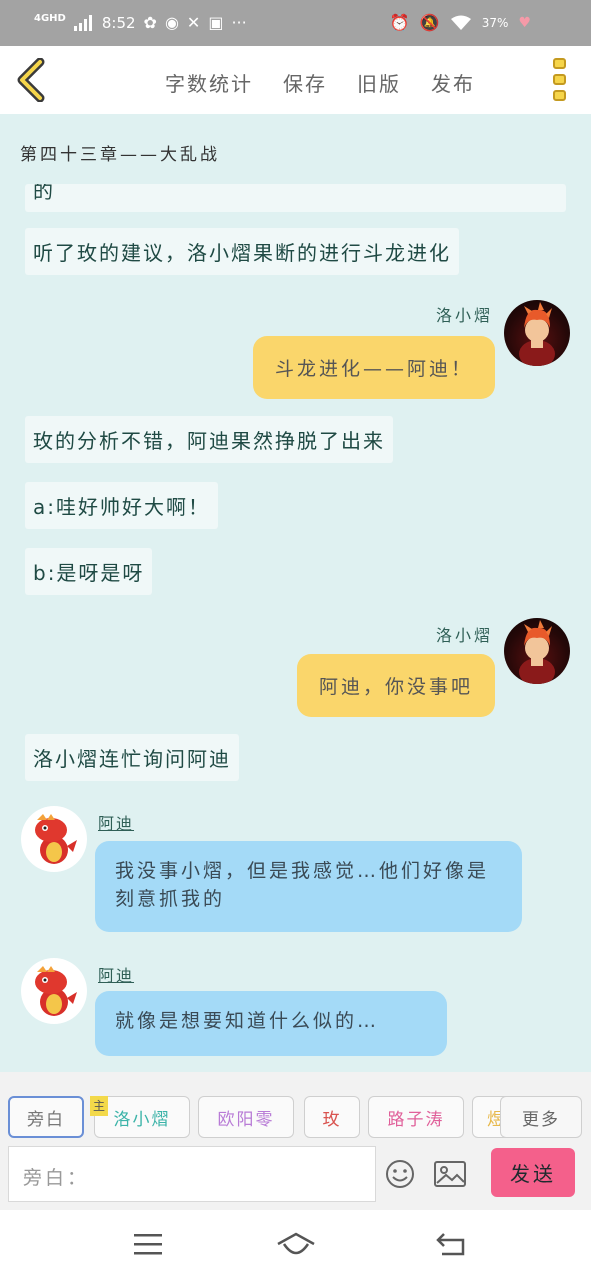 The image size is (591, 1280). What do you see at coordinates (193, 22) in the screenshot?
I see `runner-app-icon: ✕` at bounding box center [193, 22].